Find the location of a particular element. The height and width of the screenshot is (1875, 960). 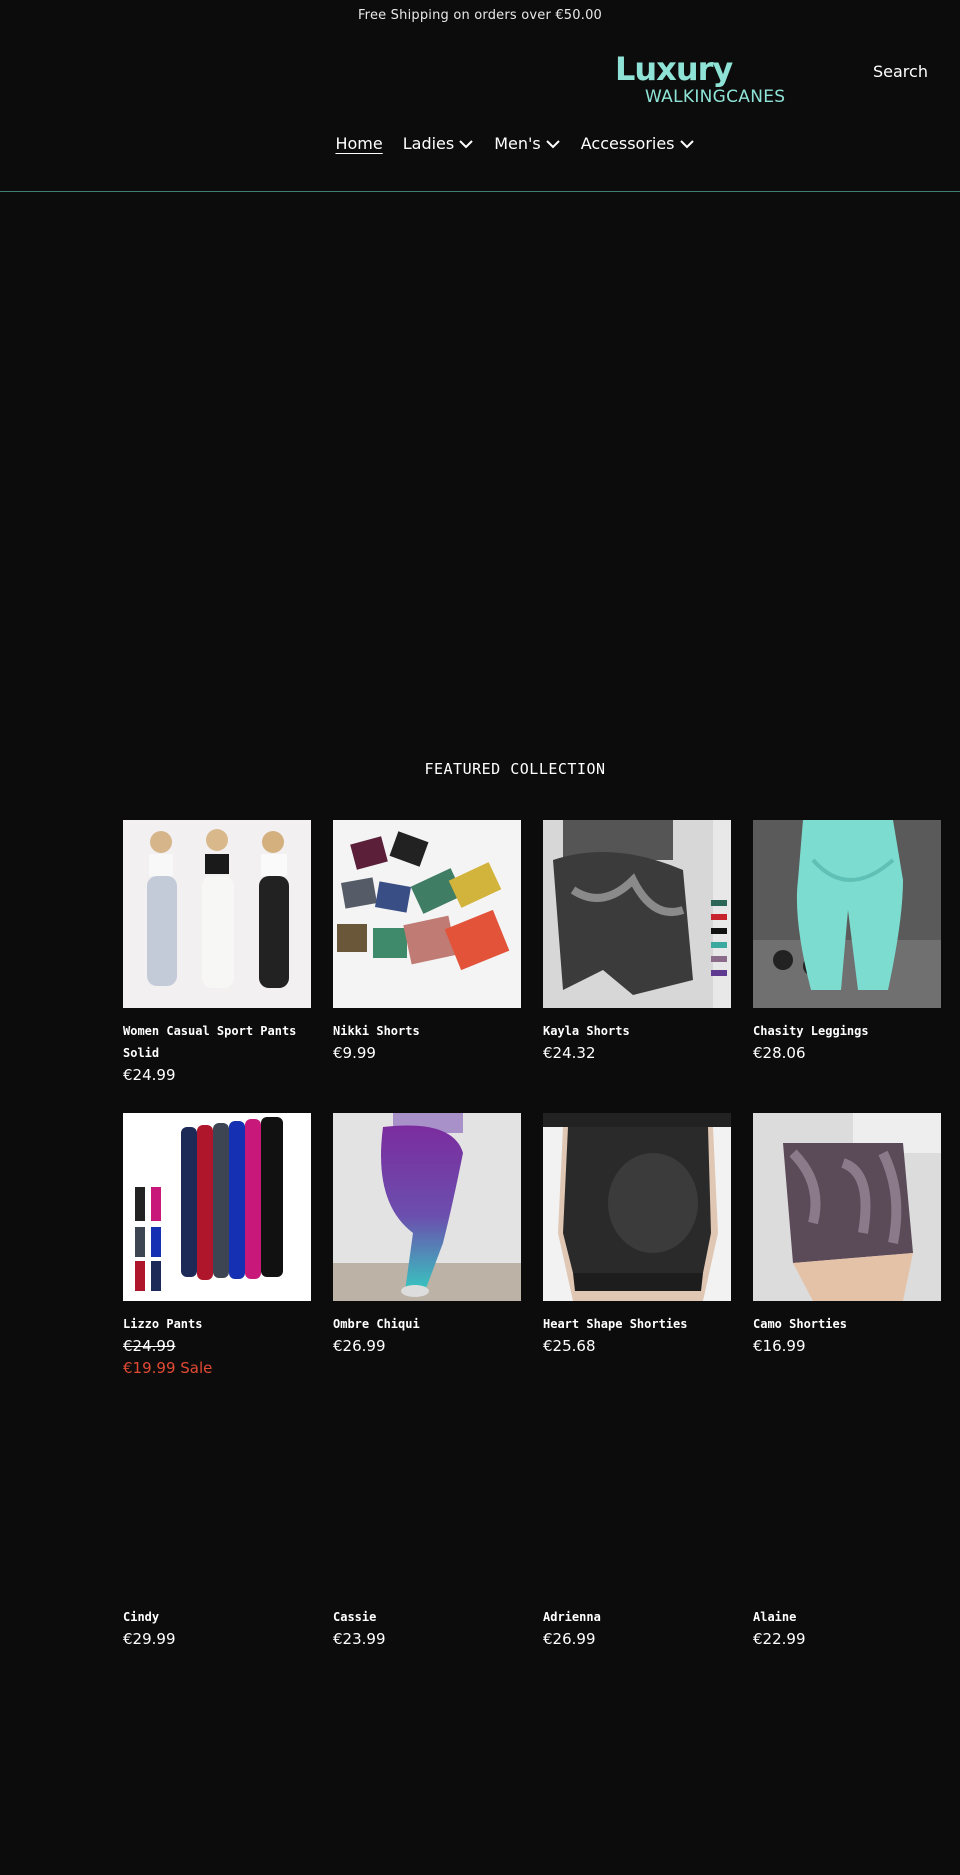

product-card: Ombre Chiqui €26.99 is located at coordinates (427, 1235).